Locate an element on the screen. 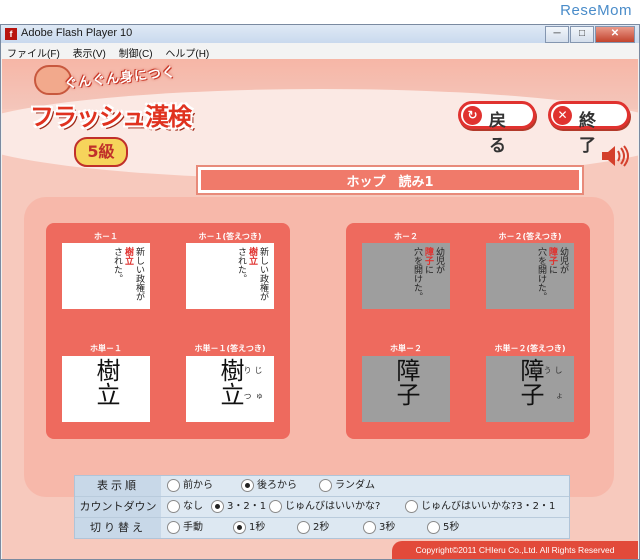 Image resolution: width=640 pixels, height=560 pixels. card-label: ホ－２ is located at coordinates (406, 236).